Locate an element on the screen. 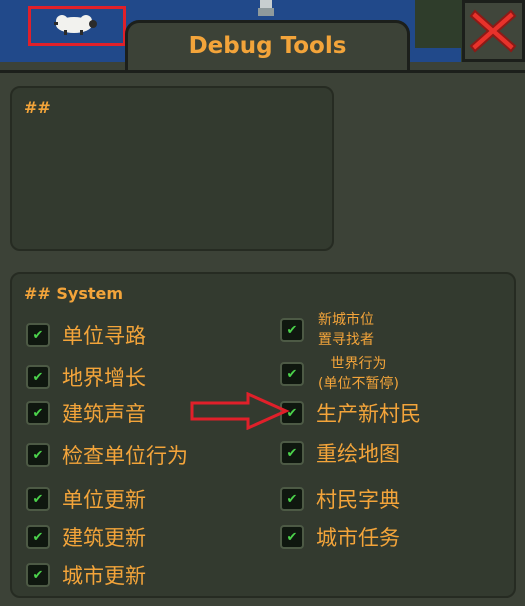  option-redraw-map: ✔ 重绘地图 is located at coordinates (340, 453).